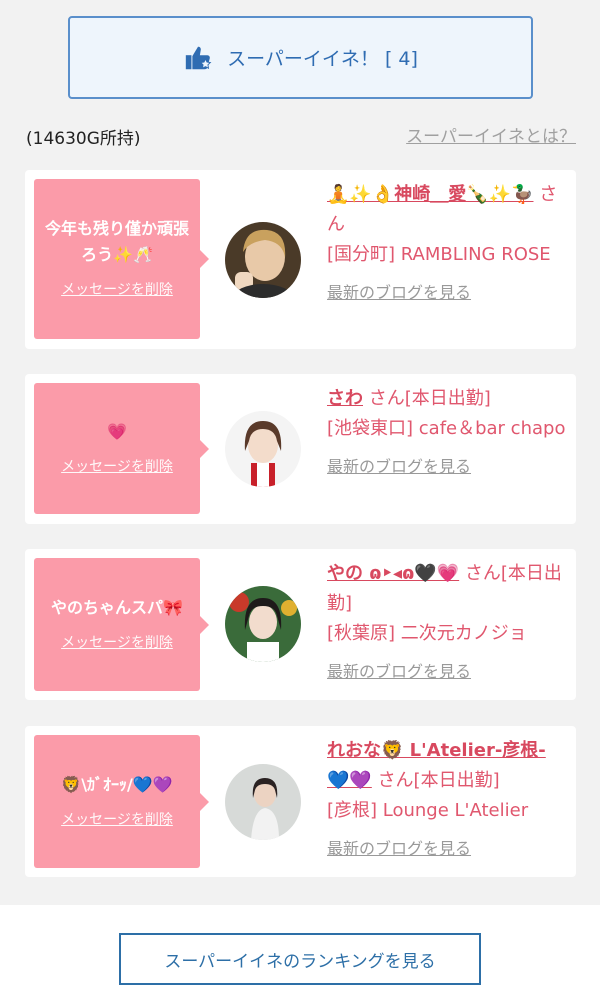 The width and height of the screenshot is (600, 1000). Describe the element at coordinates (447, 255) in the screenshot. I see `shop-link: [国分町] RAMBLING ROSE` at that location.